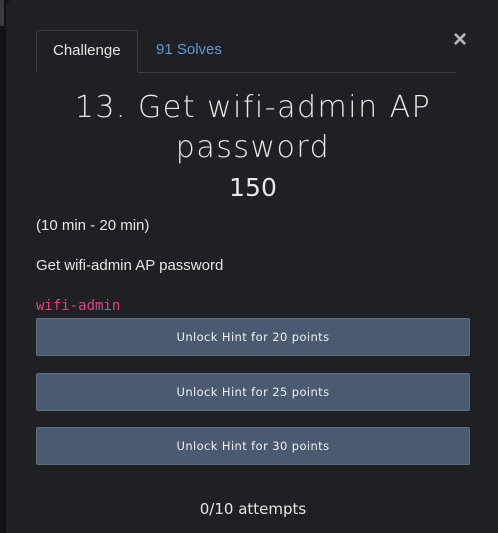 The width and height of the screenshot is (498, 533). Describe the element at coordinates (130, 265) in the screenshot. I see `challenge-description: Get wifi-admin AP password` at that location.